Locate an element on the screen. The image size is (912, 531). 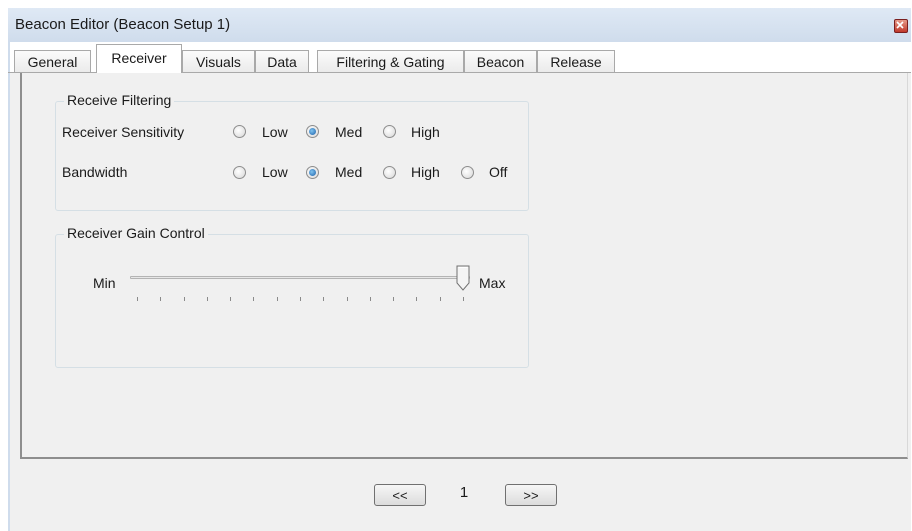
gain-control-group: Receiver Gain Control is located at coordinates (292, 296).